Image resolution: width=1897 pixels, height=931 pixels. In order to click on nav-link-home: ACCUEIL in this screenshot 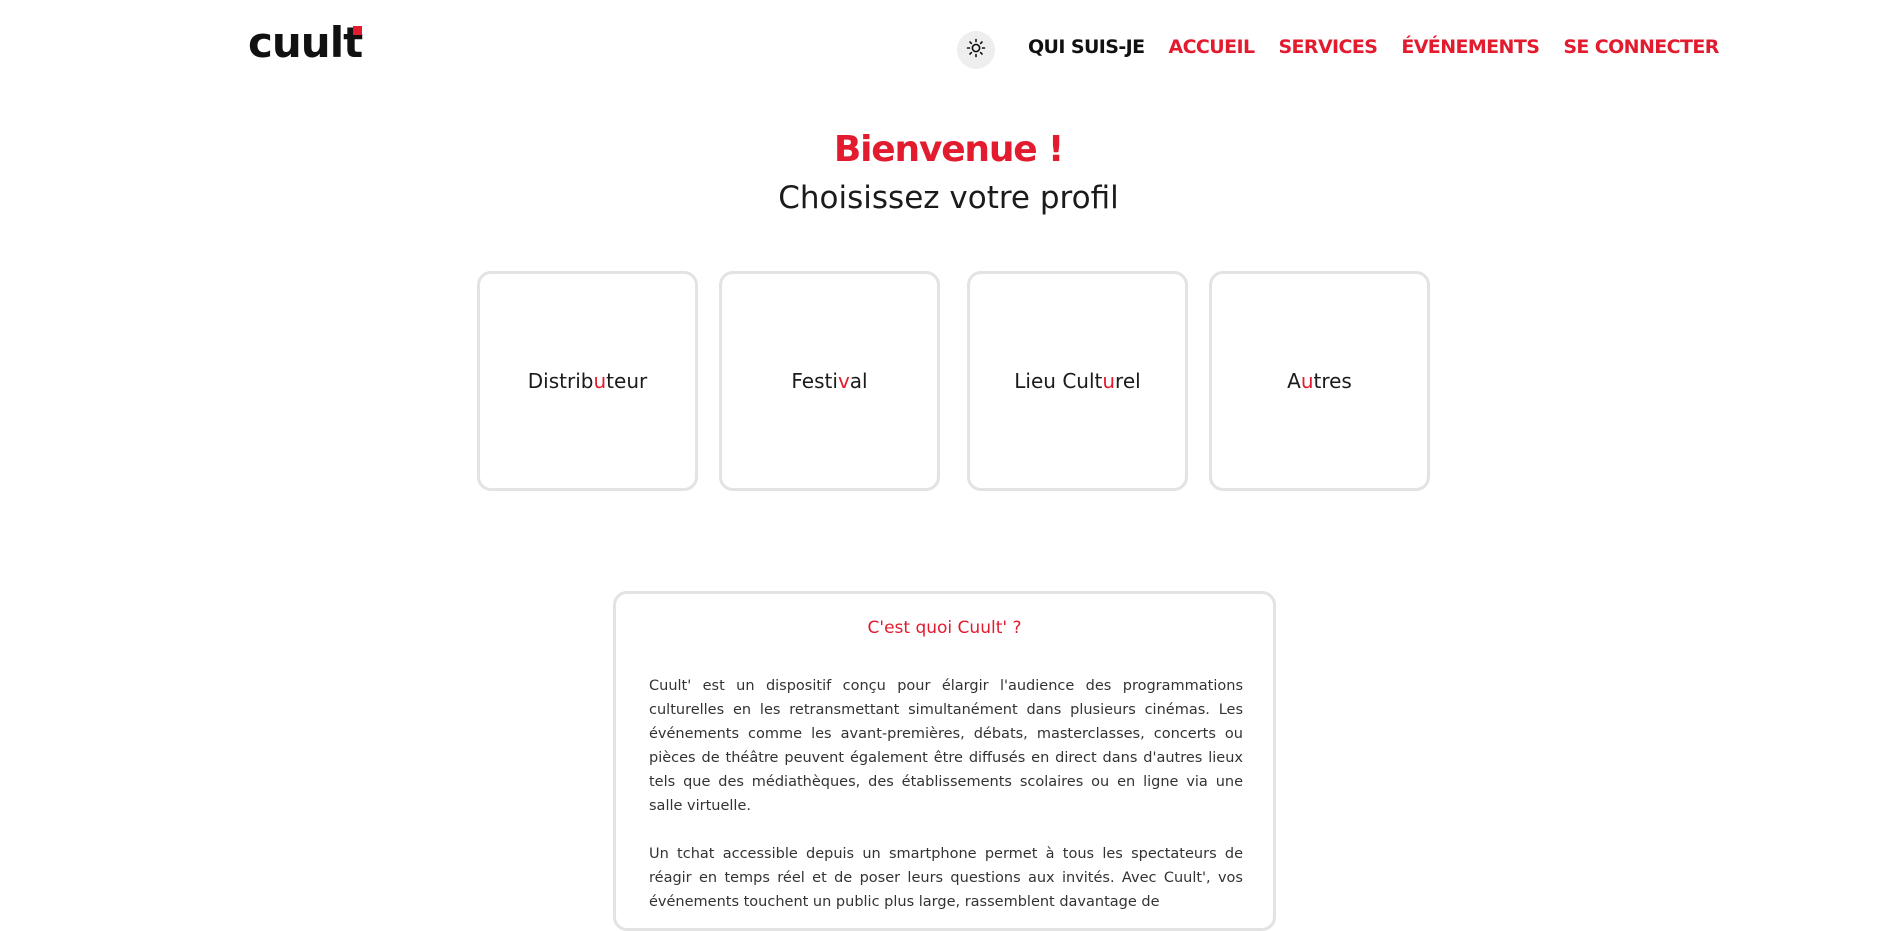, I will do `click(1211, 47)`.